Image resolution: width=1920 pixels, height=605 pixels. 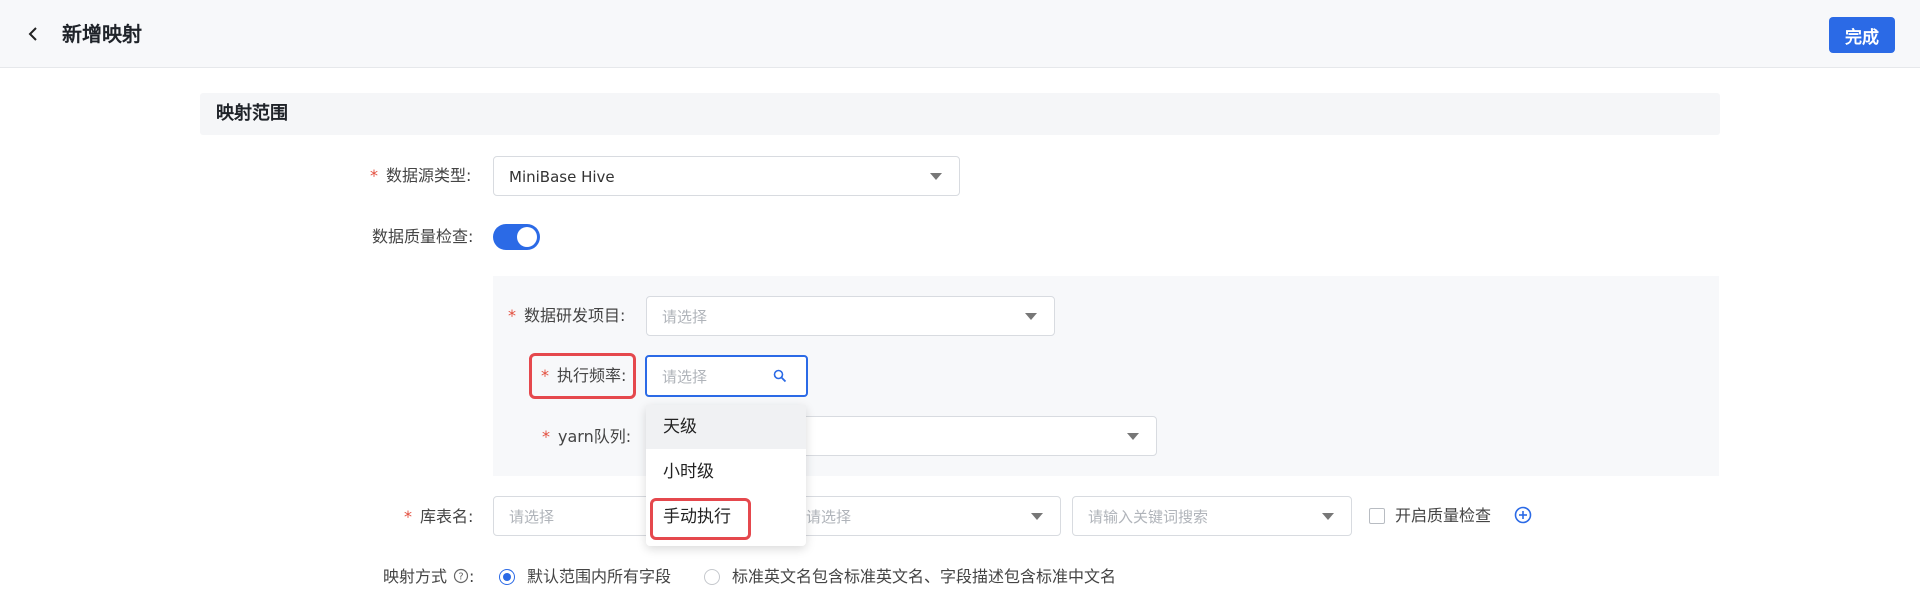 I want to click on database-placeholder: 请选择, so click(x=532, y=517).